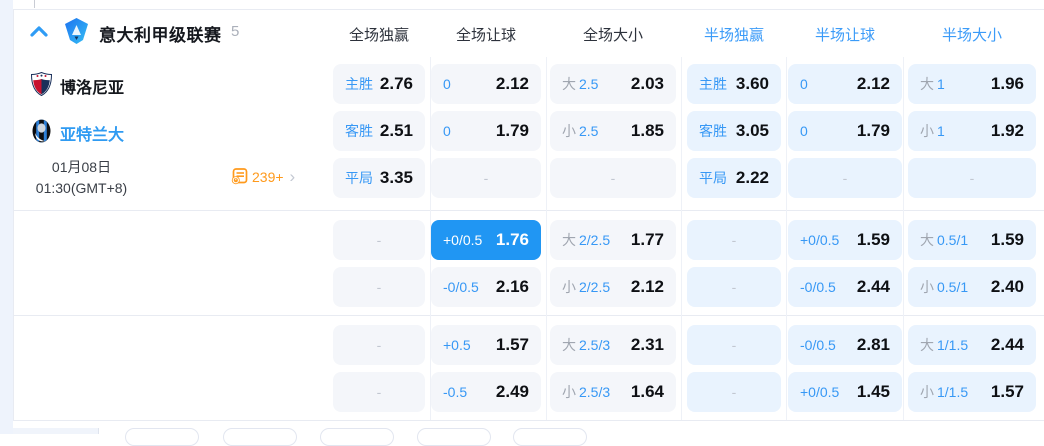 The height and width of the screenshot is (446, 1044). Describe the element at coordinates (845, 345) in the screenshot. I see `odds-cell-half-handicap: -0/0.5 2.81` at that location.